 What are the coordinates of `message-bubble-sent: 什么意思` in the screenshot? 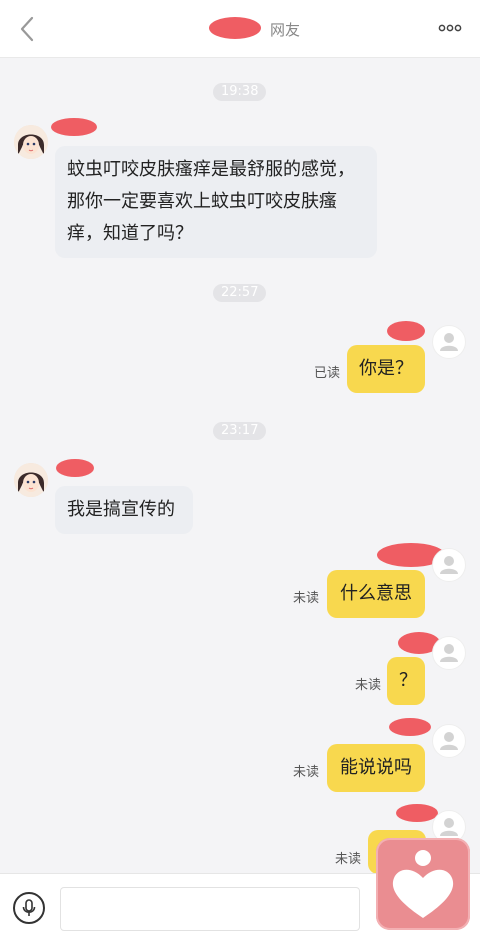 It's located at (376, 594).